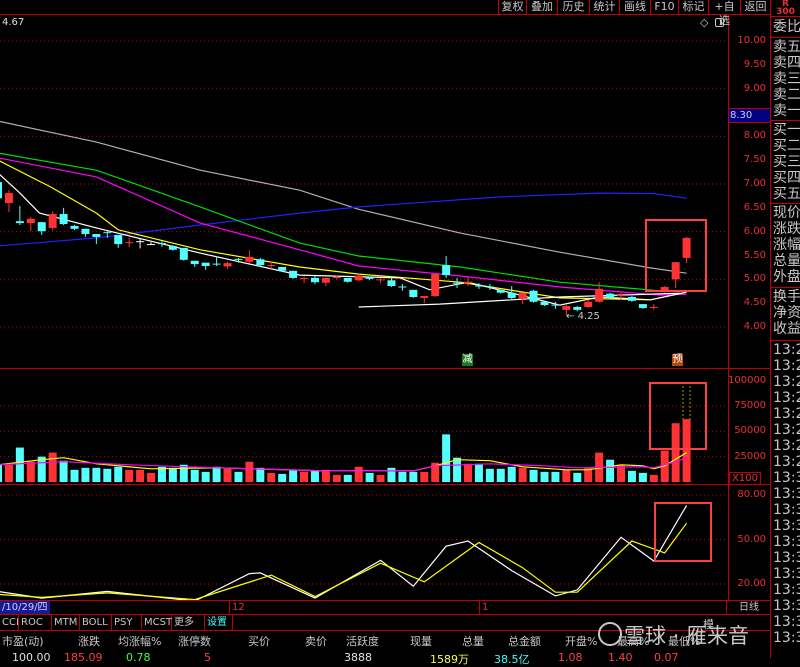 The width and height of the screenshot is (800, 667). What do you see at coordinates (684, 641) in the screenshot?
I see `column-header: 最低%` at bounding box center [684, 641].